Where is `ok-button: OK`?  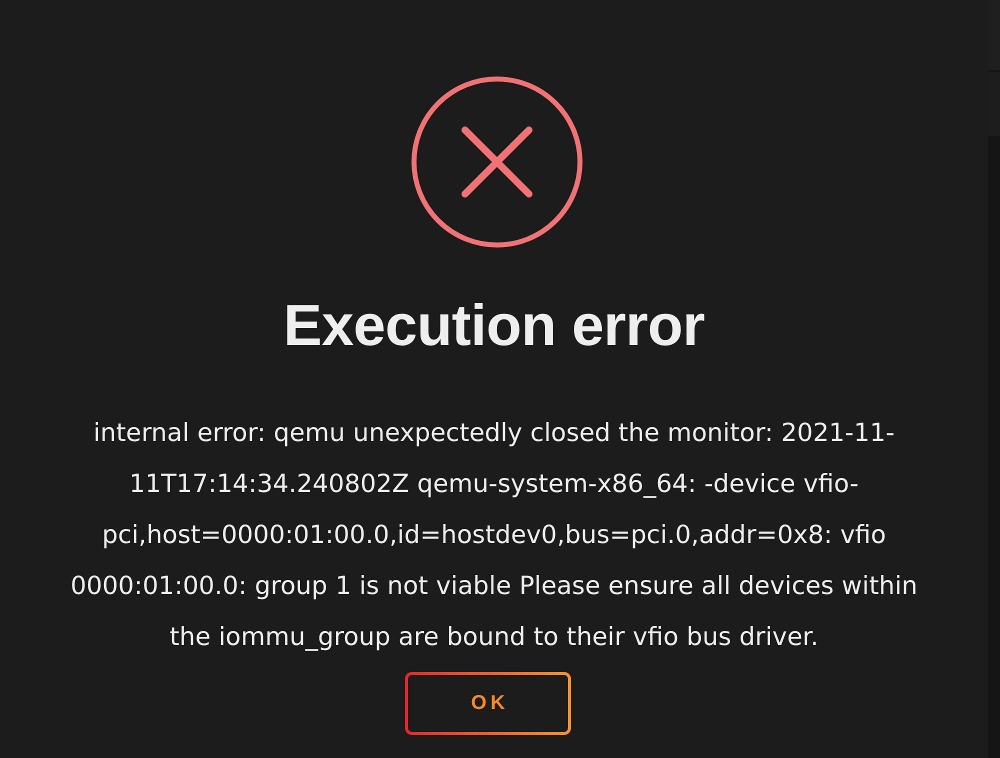
ok-button: OK is located at coordinates (488, 703).